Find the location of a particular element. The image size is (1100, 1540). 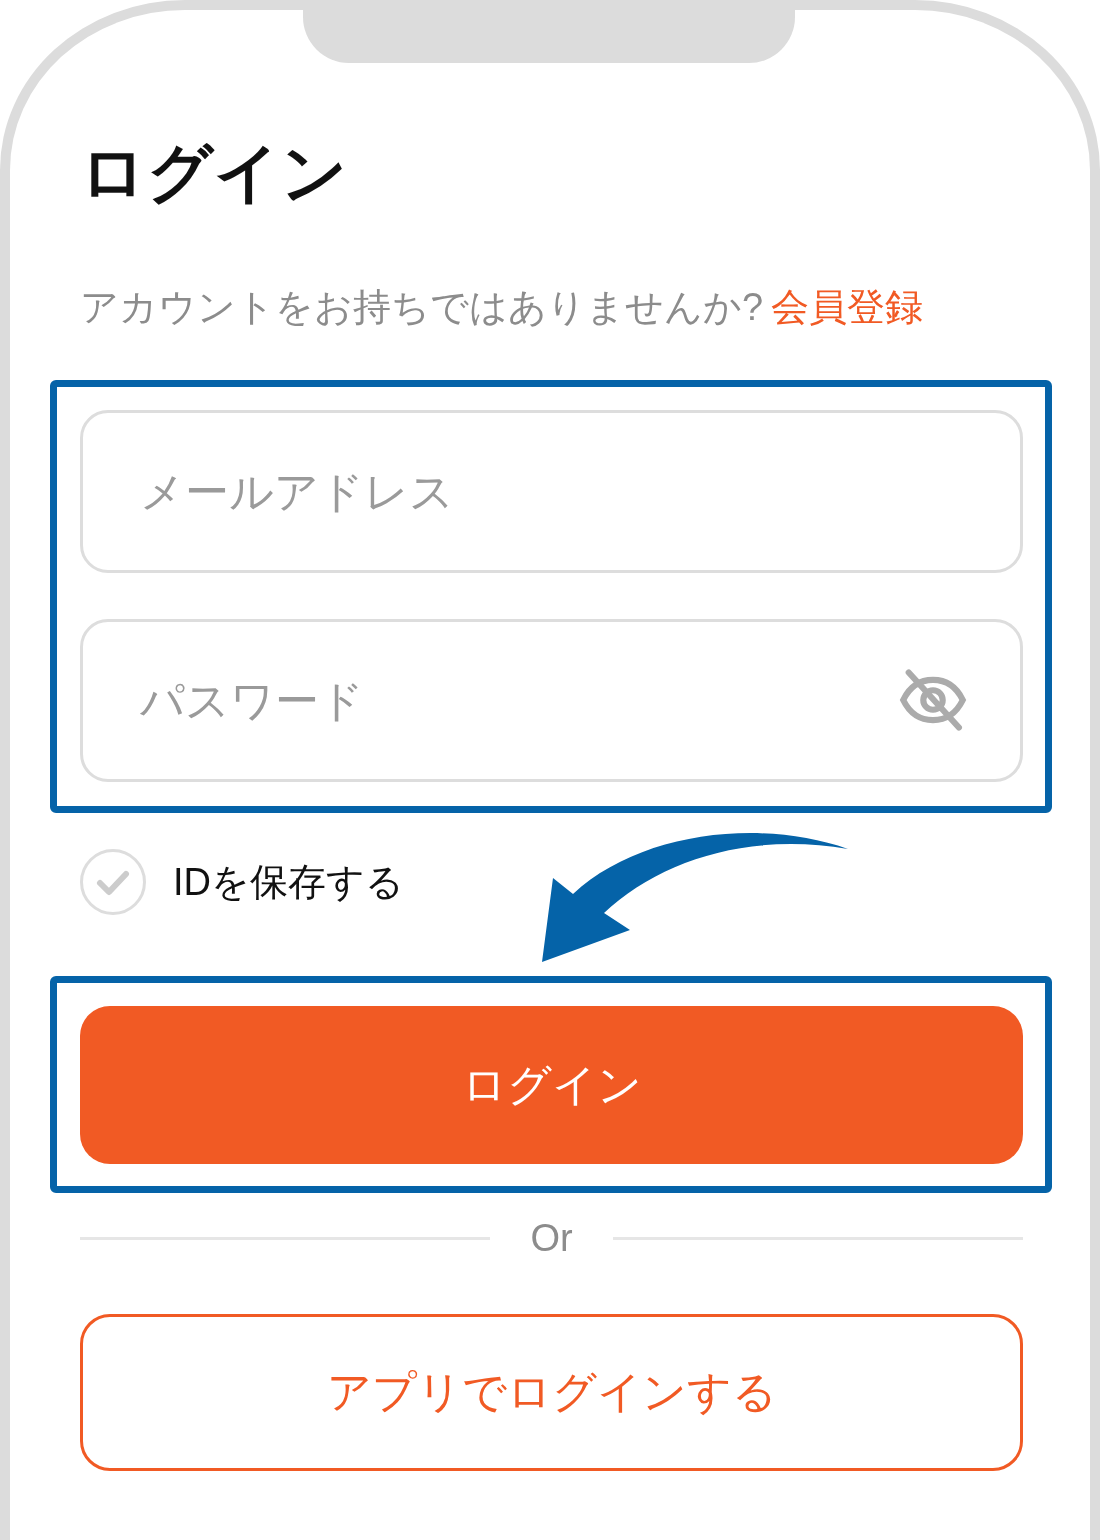

app-login-button: アプリでログインする is located at coordinates (551, 1392).